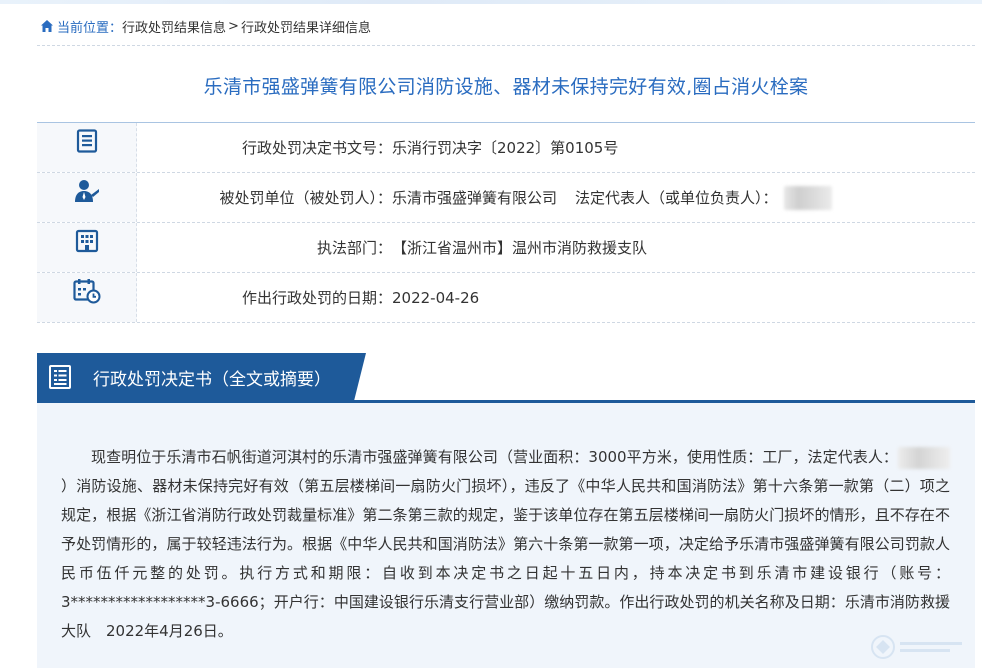 The image size is (982, 668). What do you see at coordinates (506, 378) in the screenshot?
I see `section-header: 行政处罚决定书（全文或摘要）` at bounding box center [506, 378].